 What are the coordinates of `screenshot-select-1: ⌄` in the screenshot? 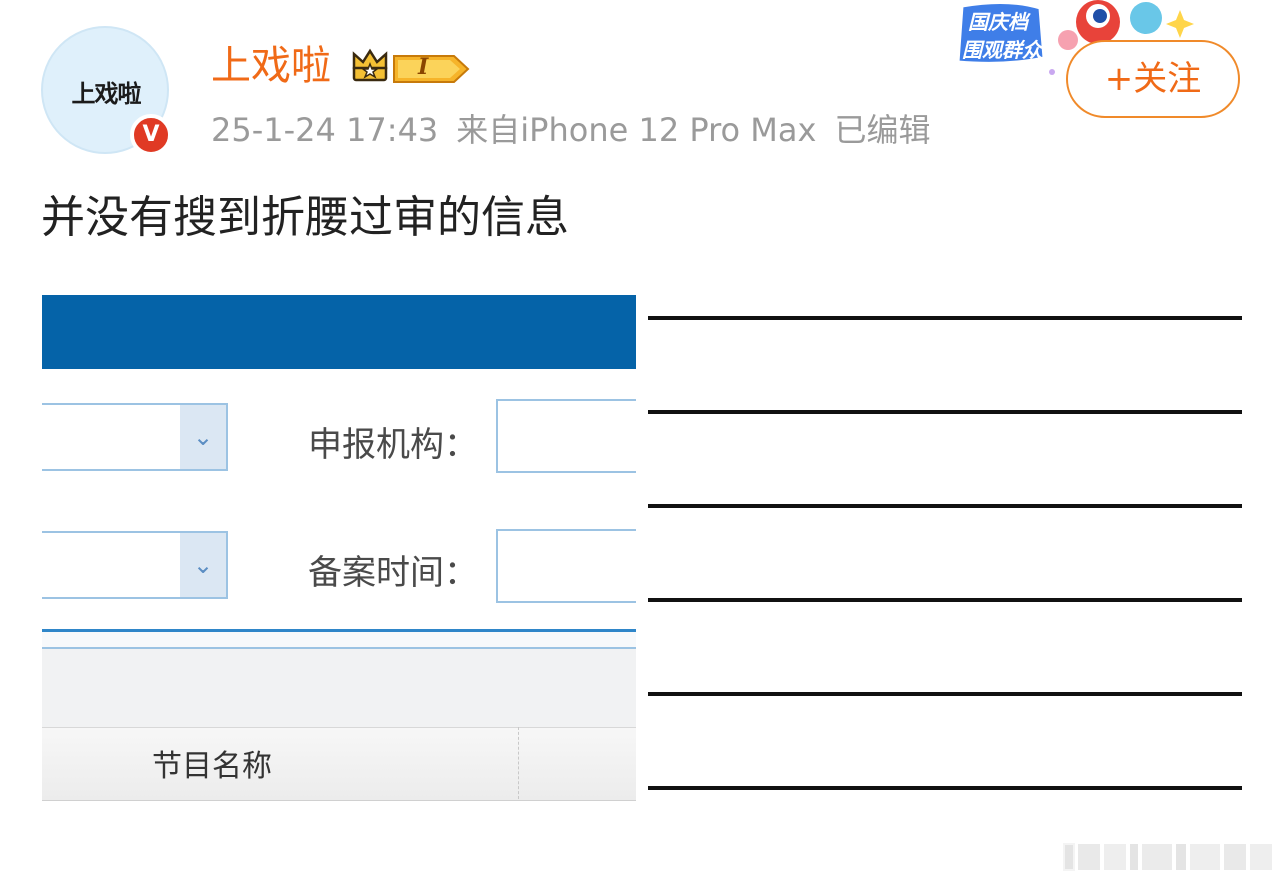 It's located at (135, 437).